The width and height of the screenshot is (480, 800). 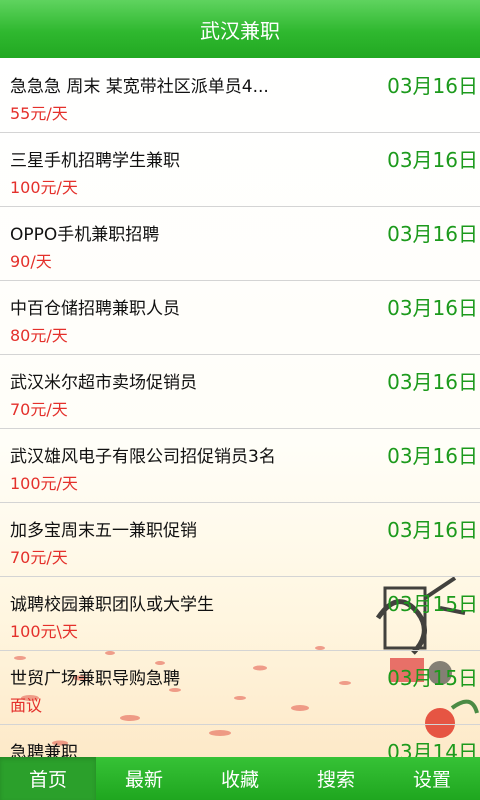 What do you see at coordinates (39, 113) in the screenshot?
I see `job-pay: 55元/天` at bounding box center [39, 113].